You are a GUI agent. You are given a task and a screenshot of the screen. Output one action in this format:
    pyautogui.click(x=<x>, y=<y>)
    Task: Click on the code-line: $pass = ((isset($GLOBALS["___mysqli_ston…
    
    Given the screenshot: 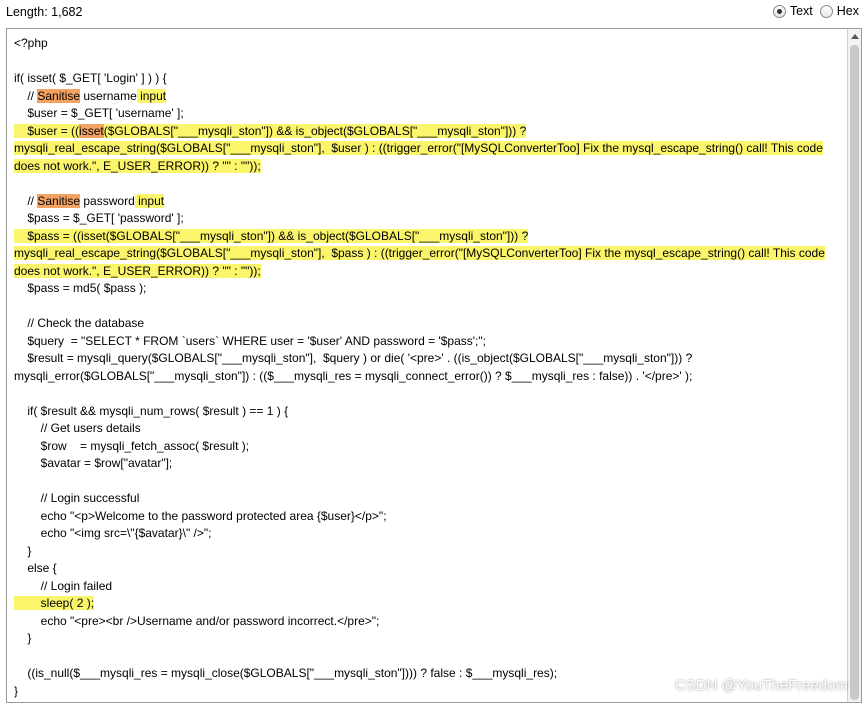 What is the action you would take?
    pyautogui.click(x=423, y=237)
    